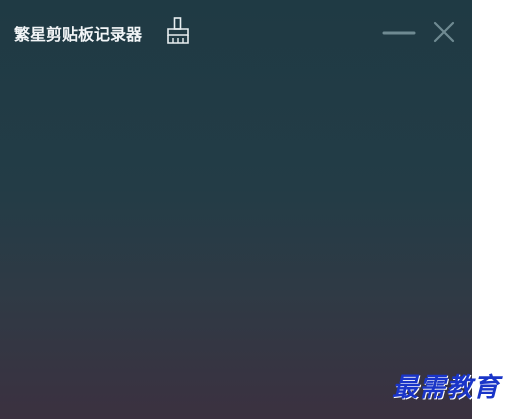  I want to click on watermark-logo: 最需教育, so click(446, 388).